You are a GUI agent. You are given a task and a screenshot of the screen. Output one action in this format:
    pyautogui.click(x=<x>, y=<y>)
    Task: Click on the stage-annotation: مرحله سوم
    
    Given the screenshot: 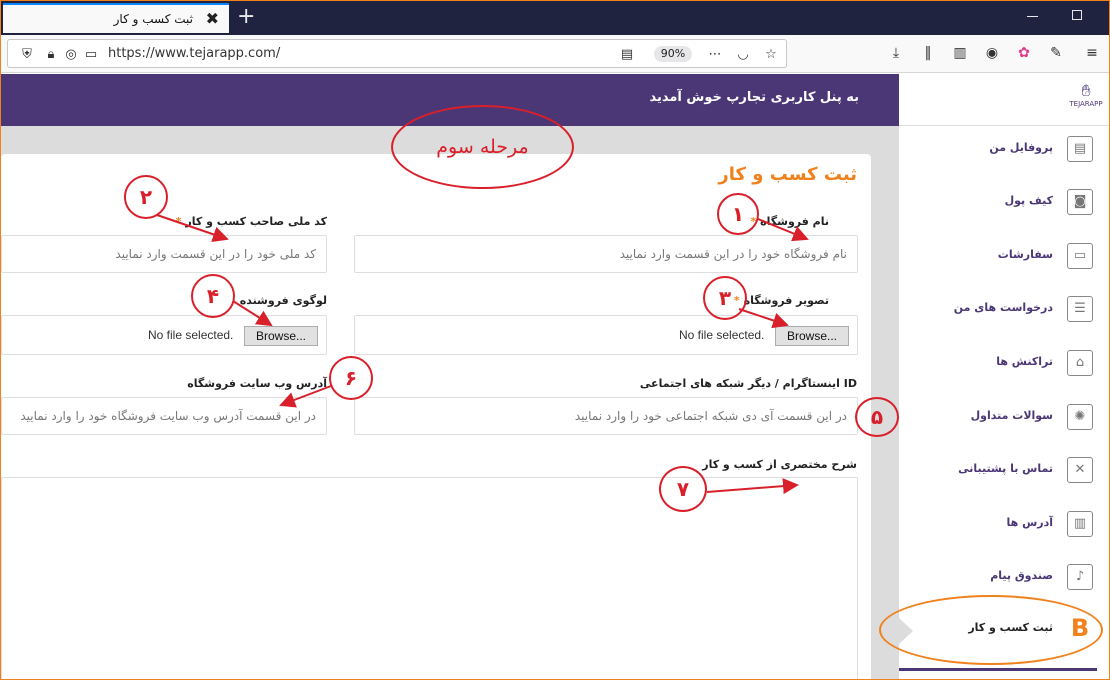 What is the action you would take?
    pyautogui.click(x=482, y=147)
    